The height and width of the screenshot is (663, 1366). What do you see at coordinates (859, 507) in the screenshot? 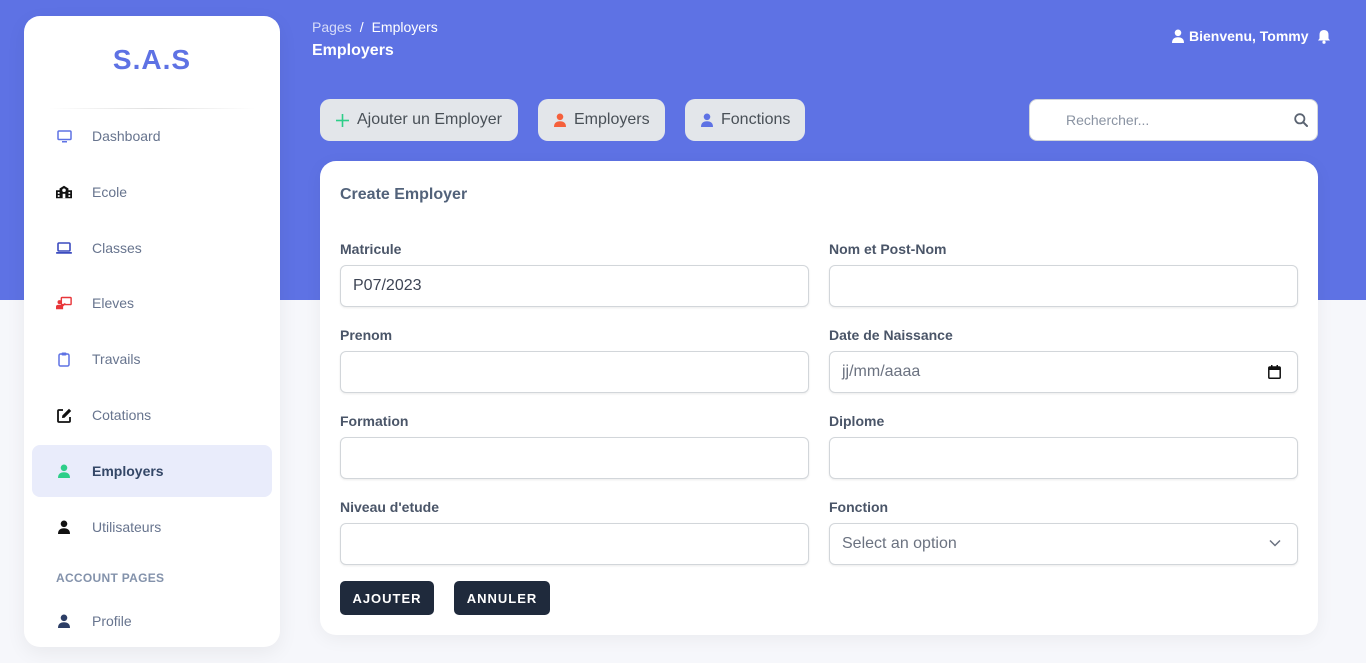
I see `fonction-label: Fonction` at bounding box center [859, 507].